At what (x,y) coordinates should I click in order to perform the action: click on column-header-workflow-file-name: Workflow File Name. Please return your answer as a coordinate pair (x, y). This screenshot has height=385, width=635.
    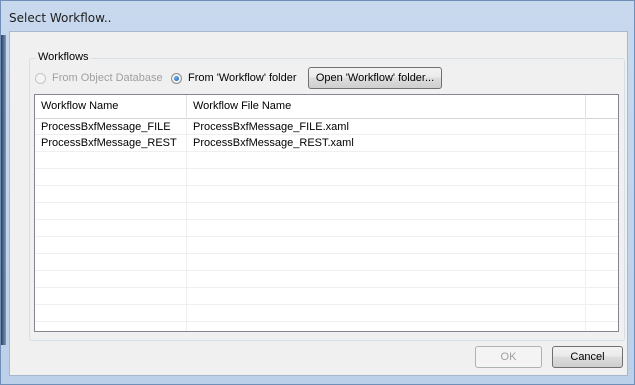
    Looking at the image, I should click on (386, 106).